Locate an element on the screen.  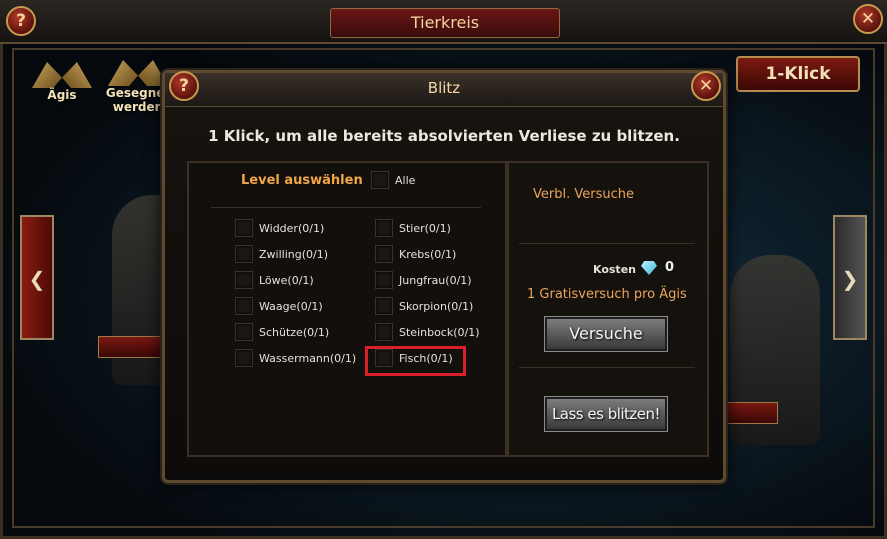
window-title: Tierkreis is located at coordinates (445, 23).